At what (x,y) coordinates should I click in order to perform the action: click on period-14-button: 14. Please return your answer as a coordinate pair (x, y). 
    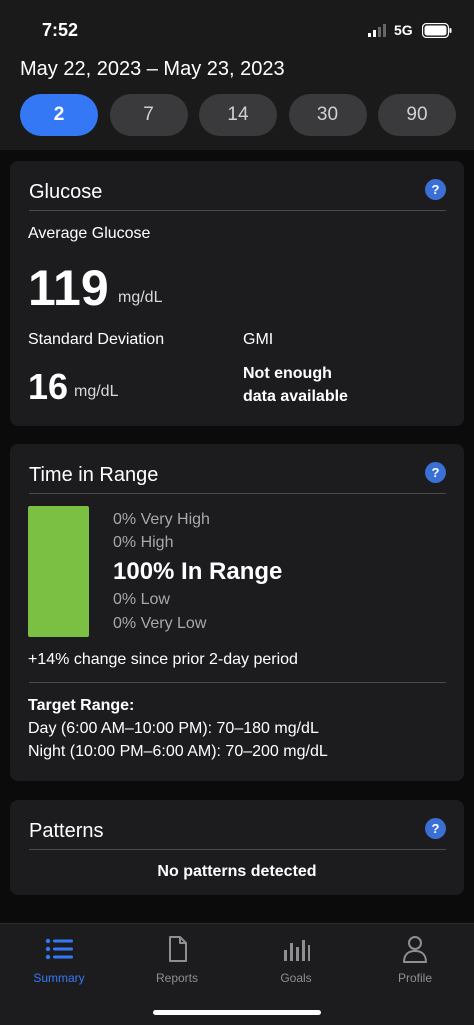
    Looking at the image, I should click on (238, 115).